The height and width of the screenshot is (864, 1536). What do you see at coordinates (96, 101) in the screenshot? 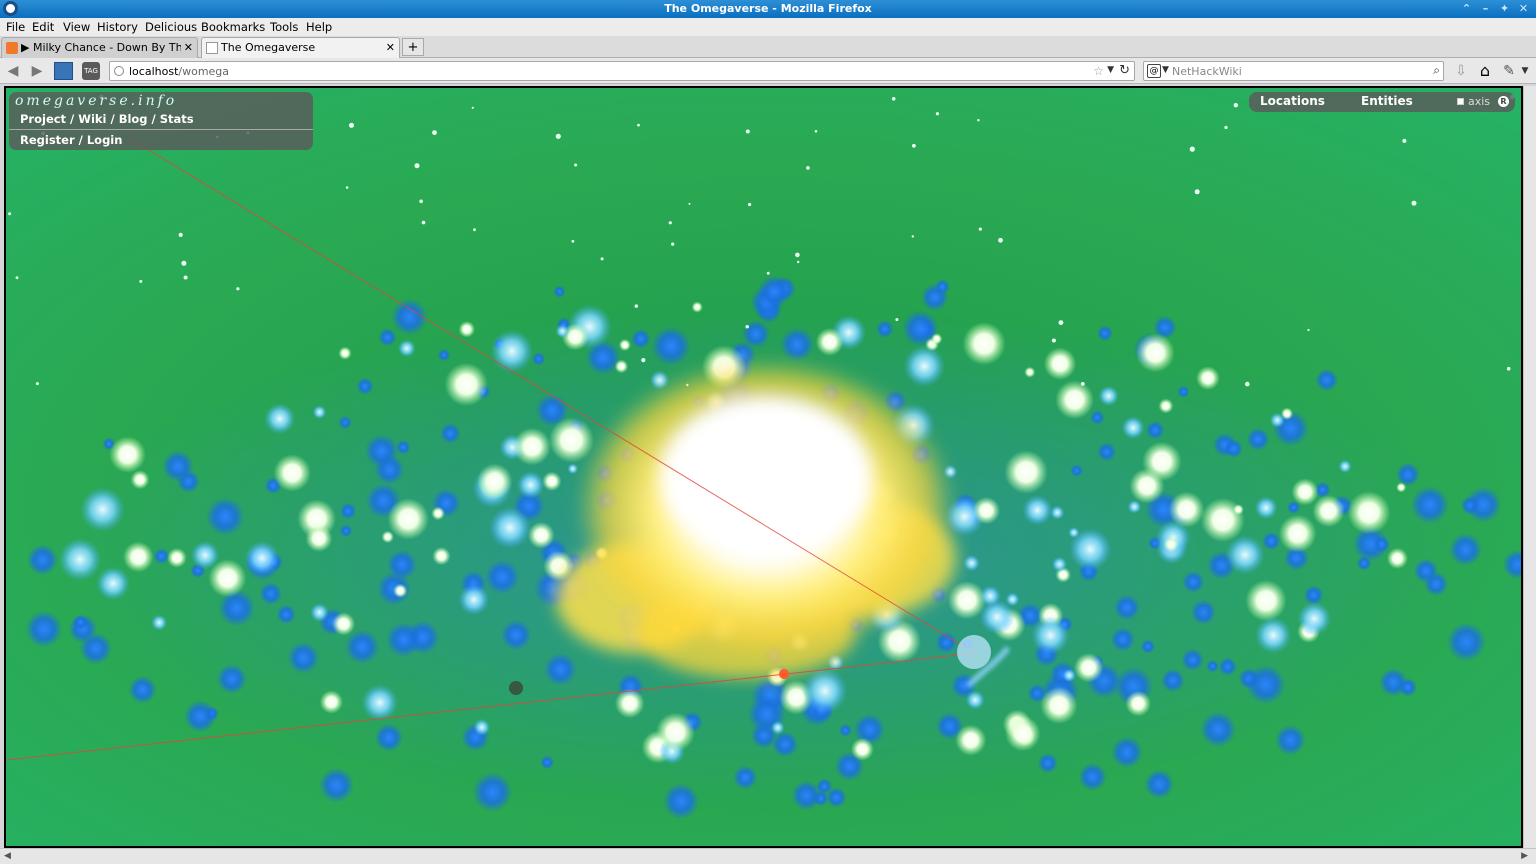
I see `site-brand: omegaverse.info` at bounding box center [96, 101].